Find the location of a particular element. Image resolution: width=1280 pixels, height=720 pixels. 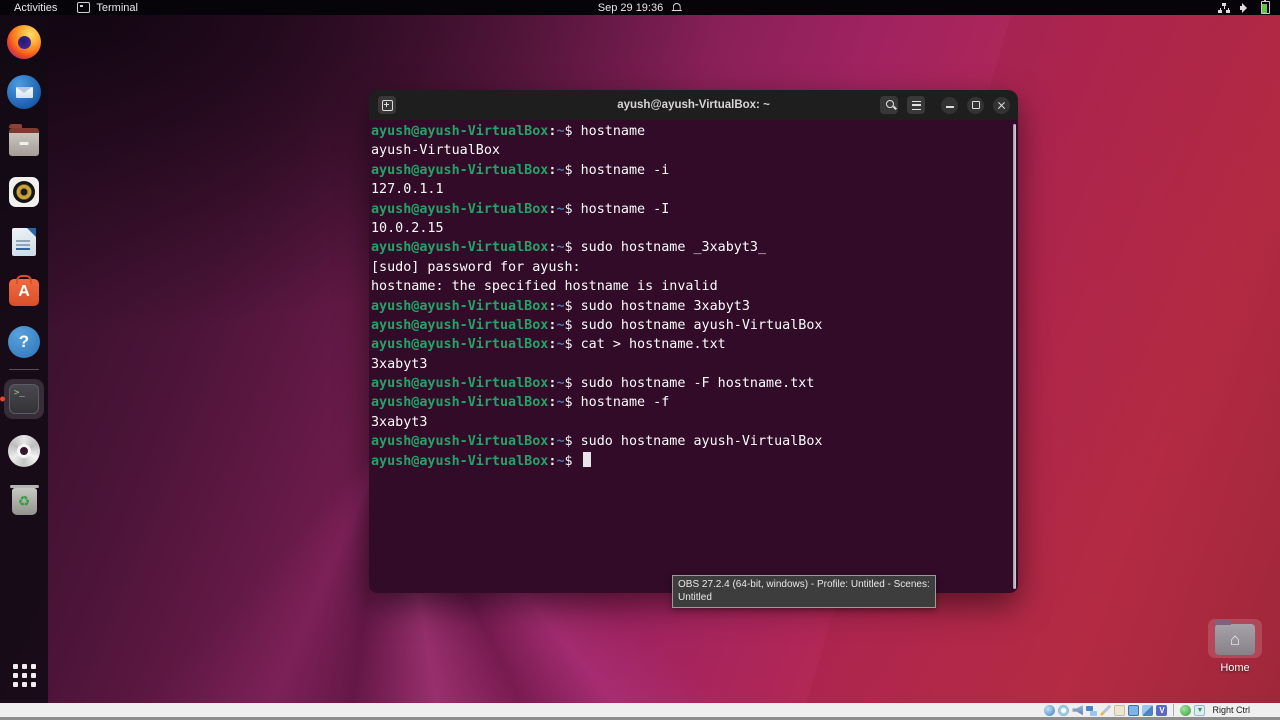

top-bar: Activities Terminal Sep 29 19:36 is located at coordinates (640, 7).